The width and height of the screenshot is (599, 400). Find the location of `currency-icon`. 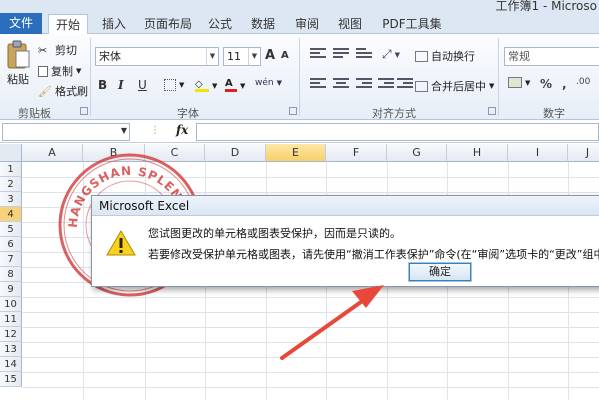

currency-icon is located at coordinates (515, 82).